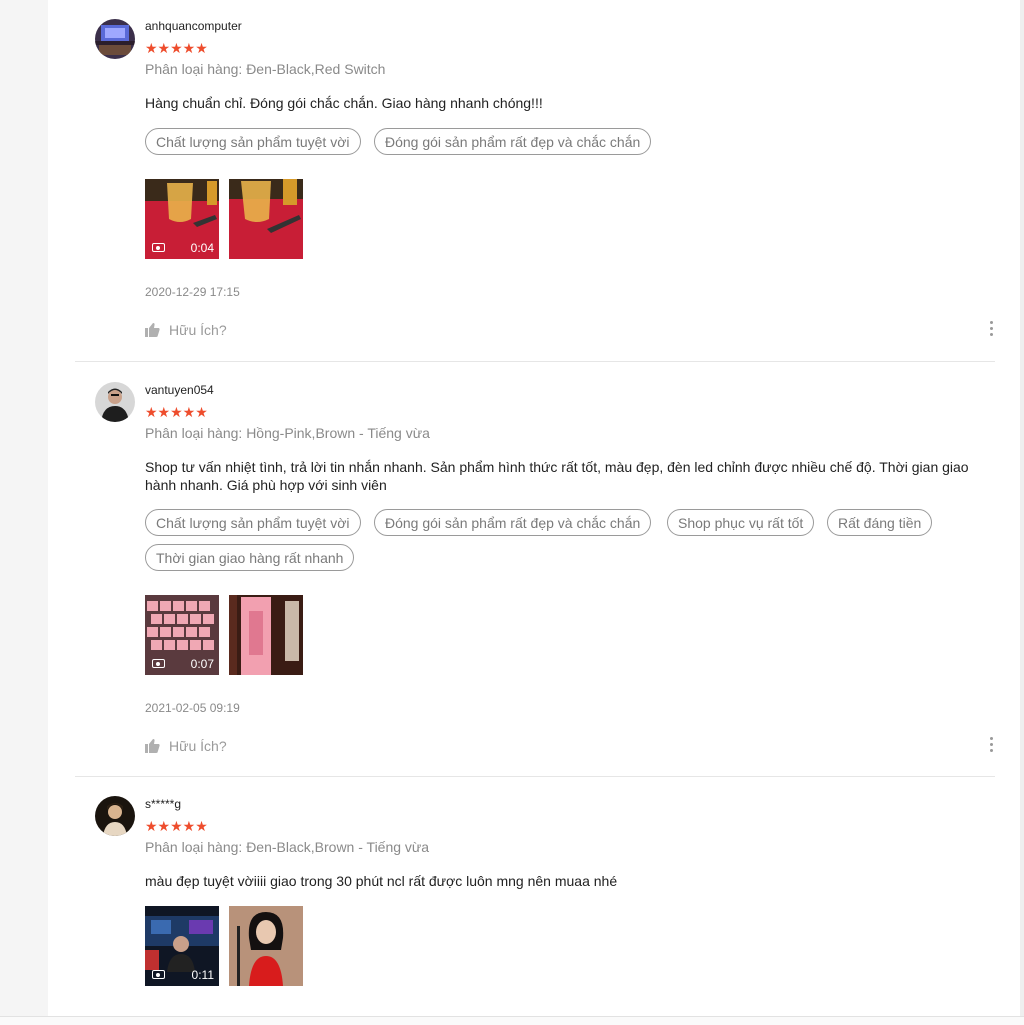 This screenshot has height=1025, width=1024. What do you see at coordinates (880, 522) in the screenshot?
I see `review-tag: Rất đáng tiền` at bounding box center [880, 522].